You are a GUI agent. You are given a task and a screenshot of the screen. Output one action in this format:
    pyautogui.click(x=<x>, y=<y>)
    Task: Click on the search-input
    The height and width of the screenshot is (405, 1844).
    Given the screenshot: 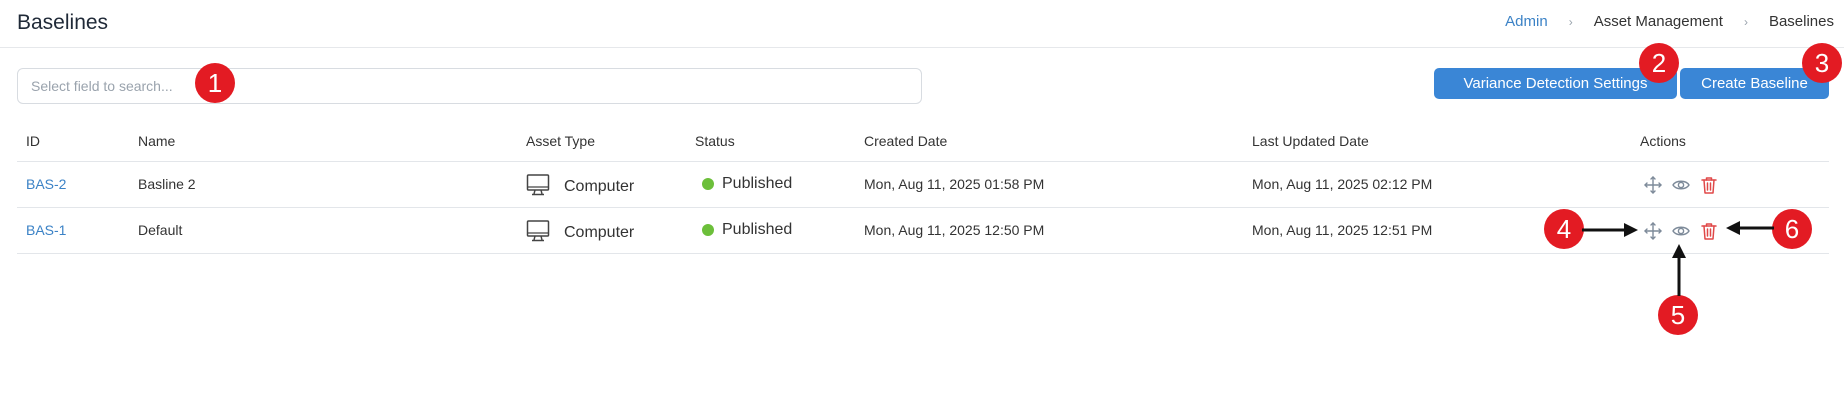 What is the action you would take?
    pyautogui.click(x=331, y=86)
    